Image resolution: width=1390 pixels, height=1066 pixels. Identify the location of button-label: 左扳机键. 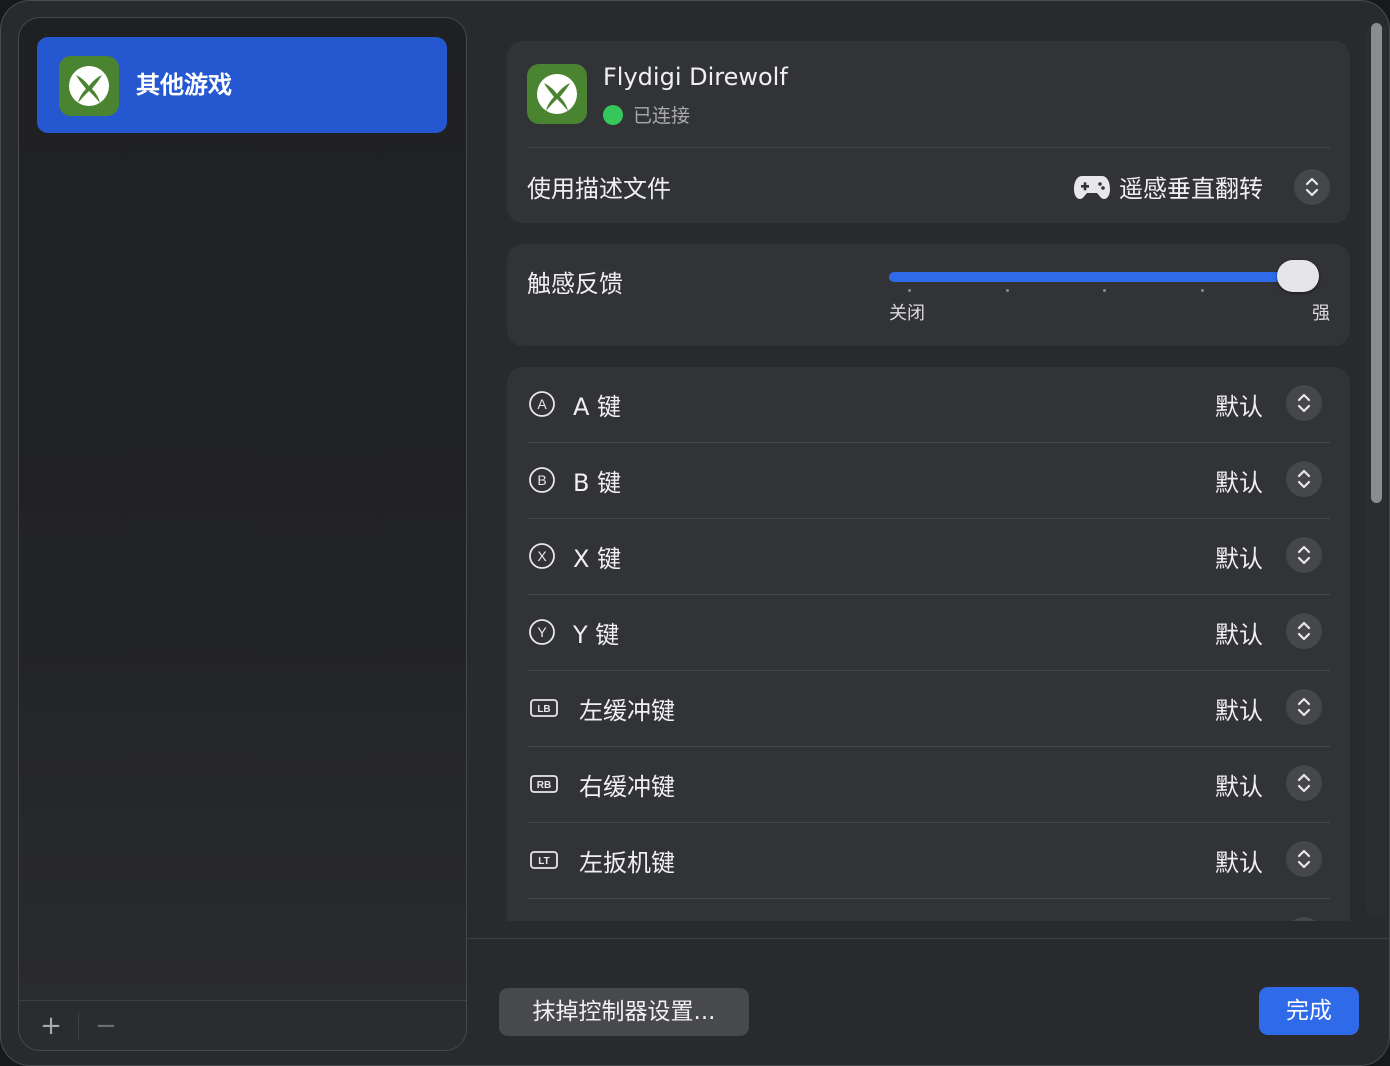
(627, 863).